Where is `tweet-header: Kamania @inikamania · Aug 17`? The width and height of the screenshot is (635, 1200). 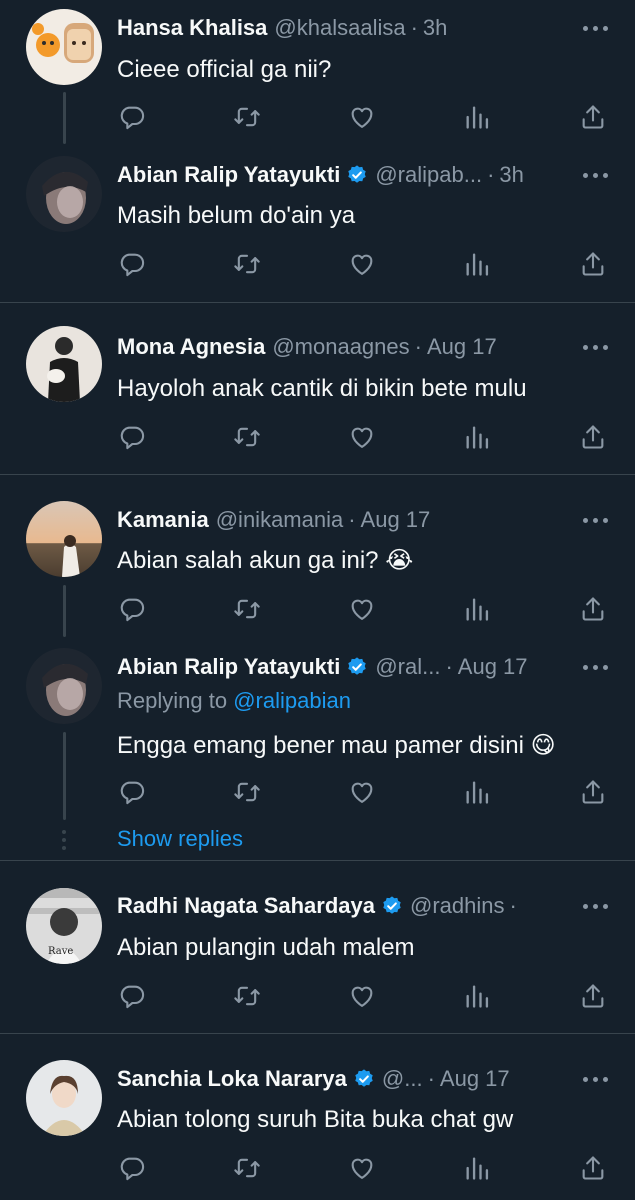 tweet-header: Kamania @inikamania · Aug 17 is located at coordinates (344, 520).